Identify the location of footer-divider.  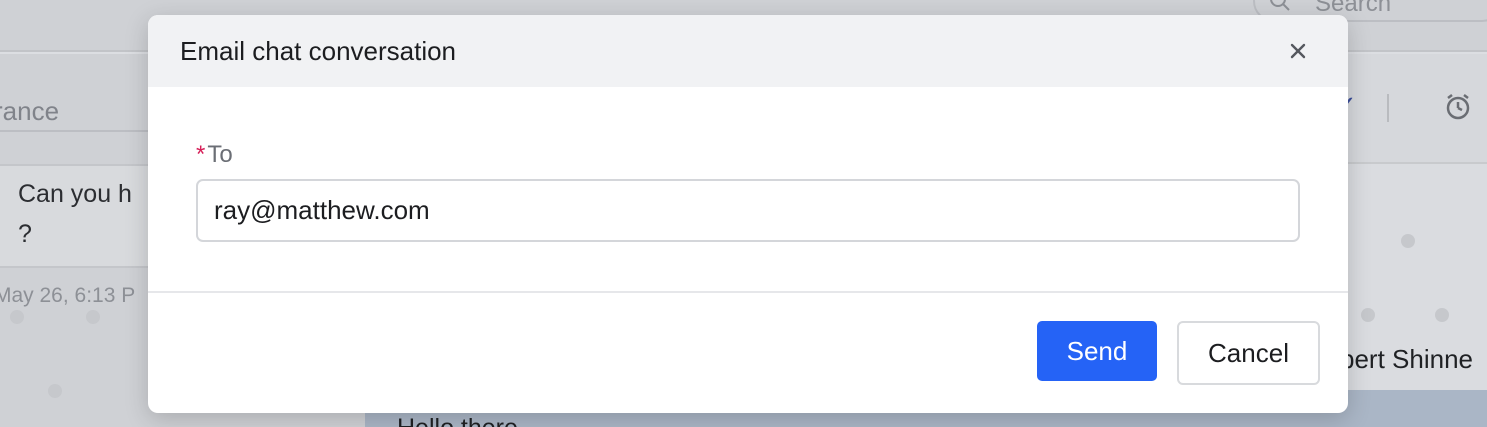
(748, 292).